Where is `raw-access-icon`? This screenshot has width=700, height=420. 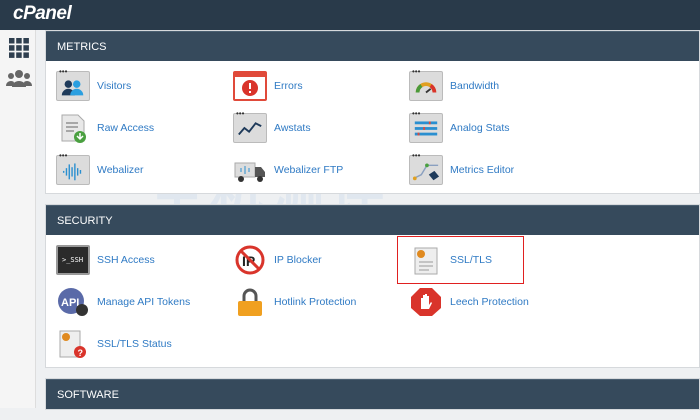 raw-access-icon is located at coordinates (73, 128).